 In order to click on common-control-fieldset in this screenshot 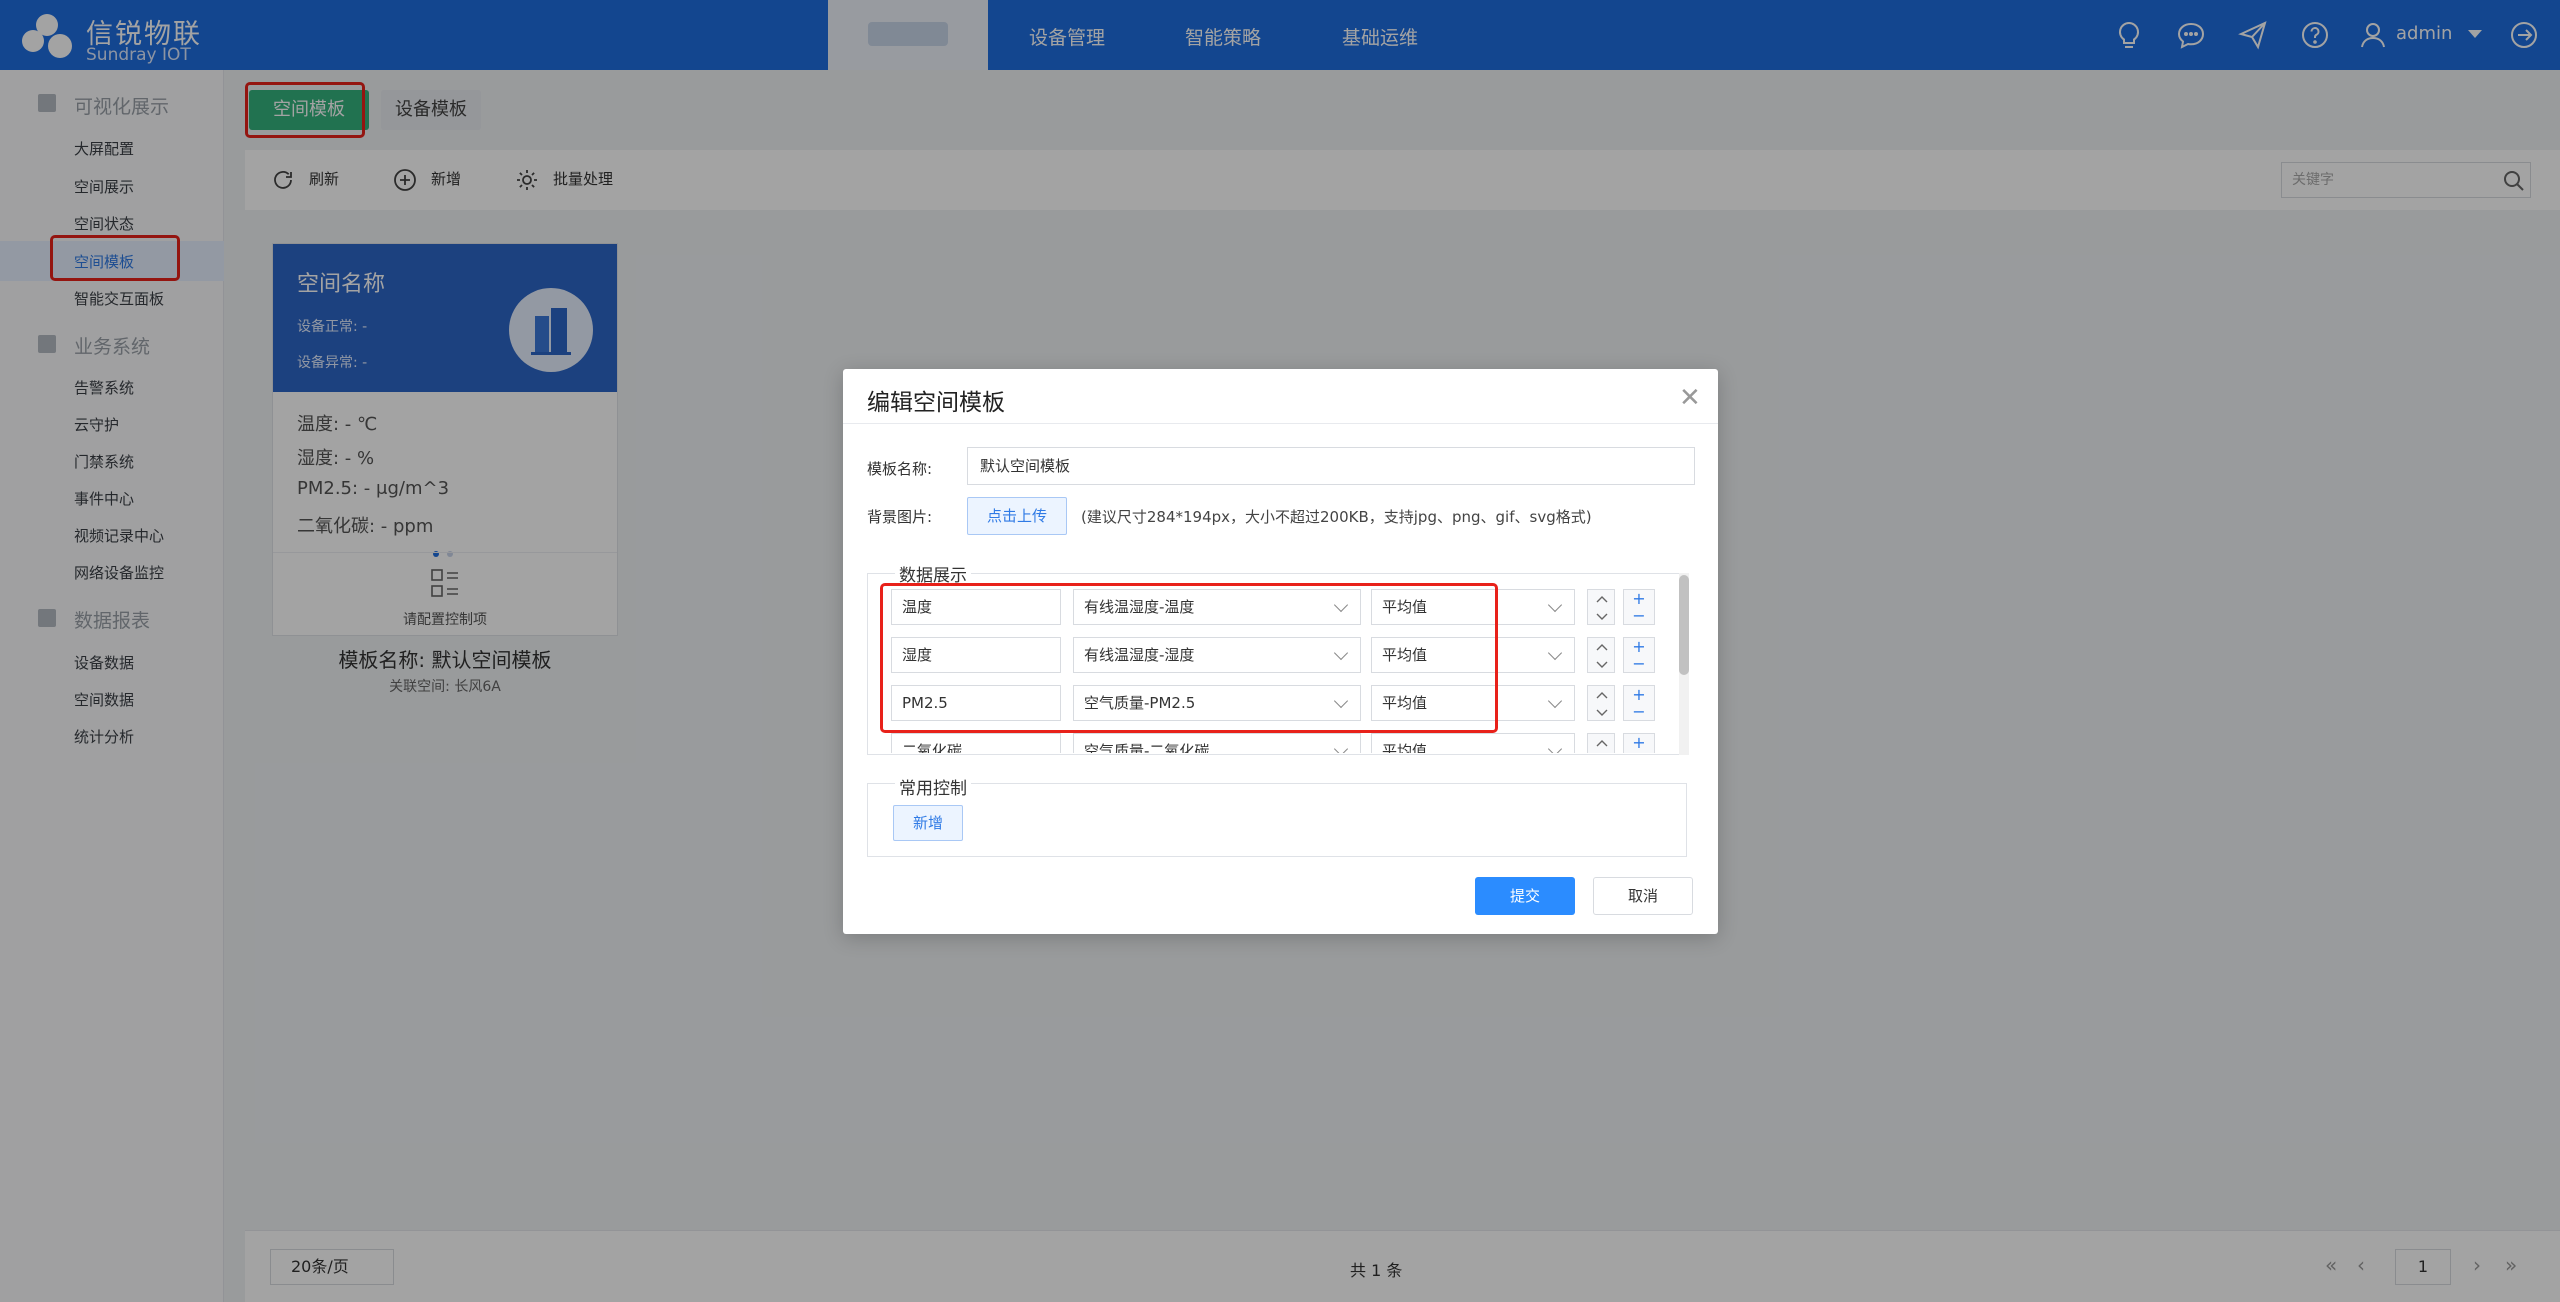, I will do `click(1277, 820)`.